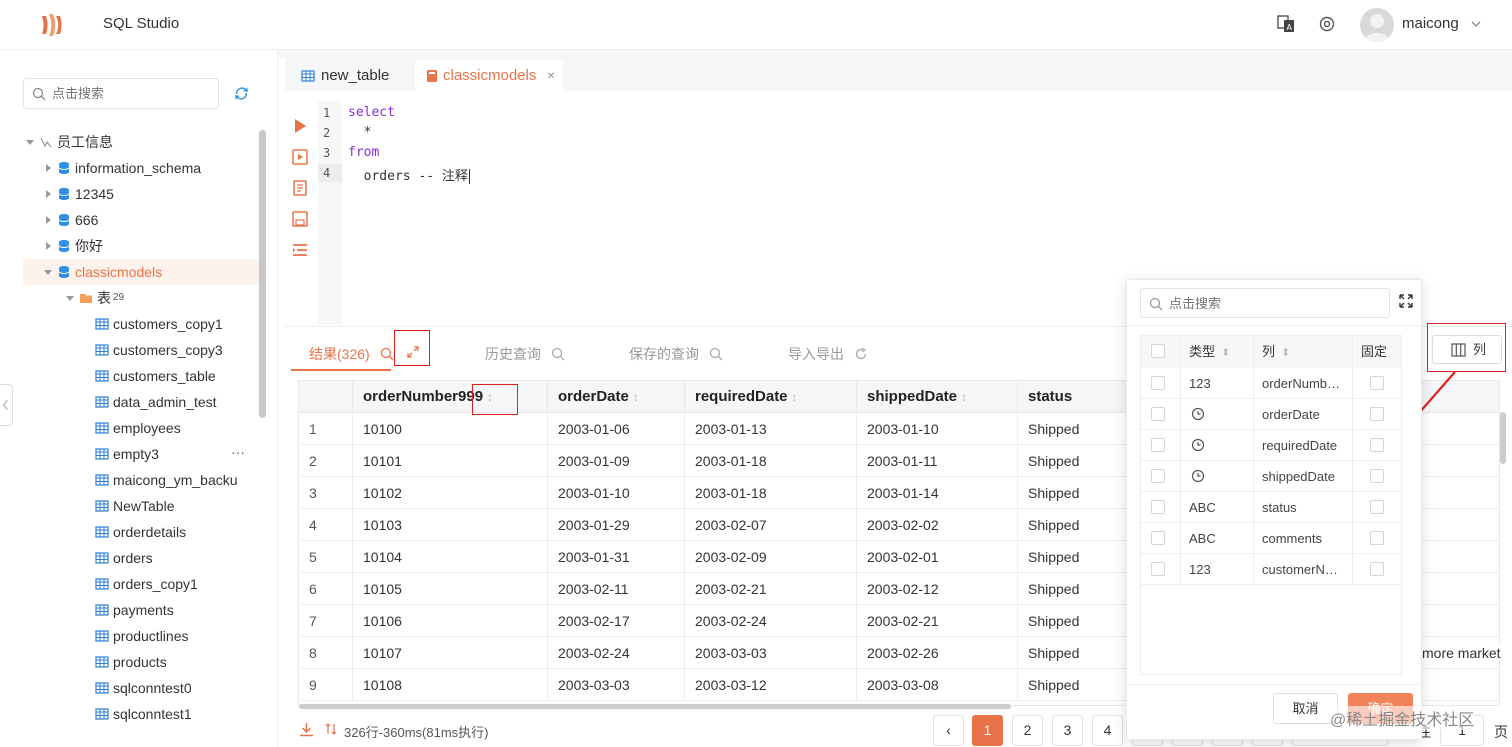  I want to click on column-option-row: ABC comments, so click(1271, 538).